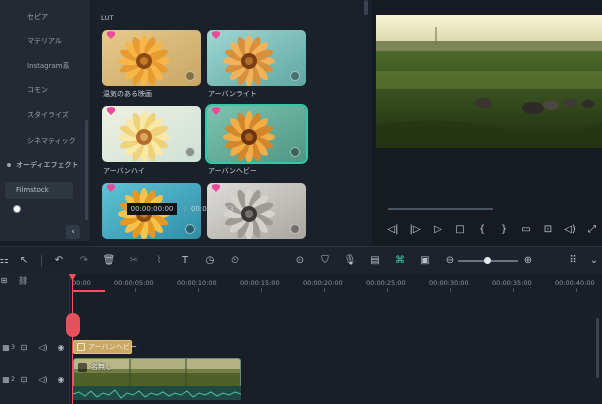  What do you see at coordinates (350, 261) in the screenshot?
I see `microphone-icon: 🎙` at bounding box center [350, 261].